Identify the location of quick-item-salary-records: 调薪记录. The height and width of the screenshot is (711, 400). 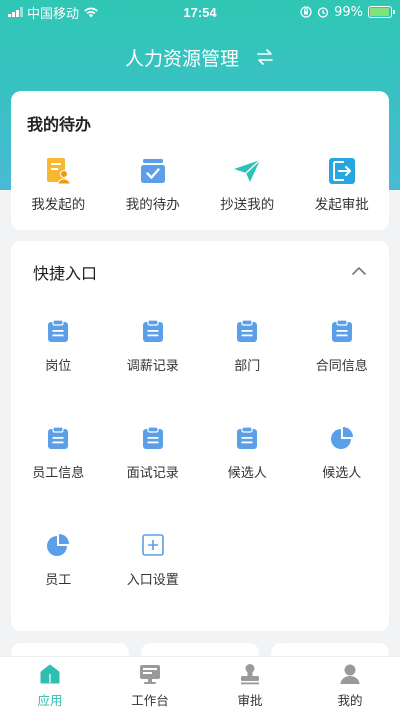
(153, 372).